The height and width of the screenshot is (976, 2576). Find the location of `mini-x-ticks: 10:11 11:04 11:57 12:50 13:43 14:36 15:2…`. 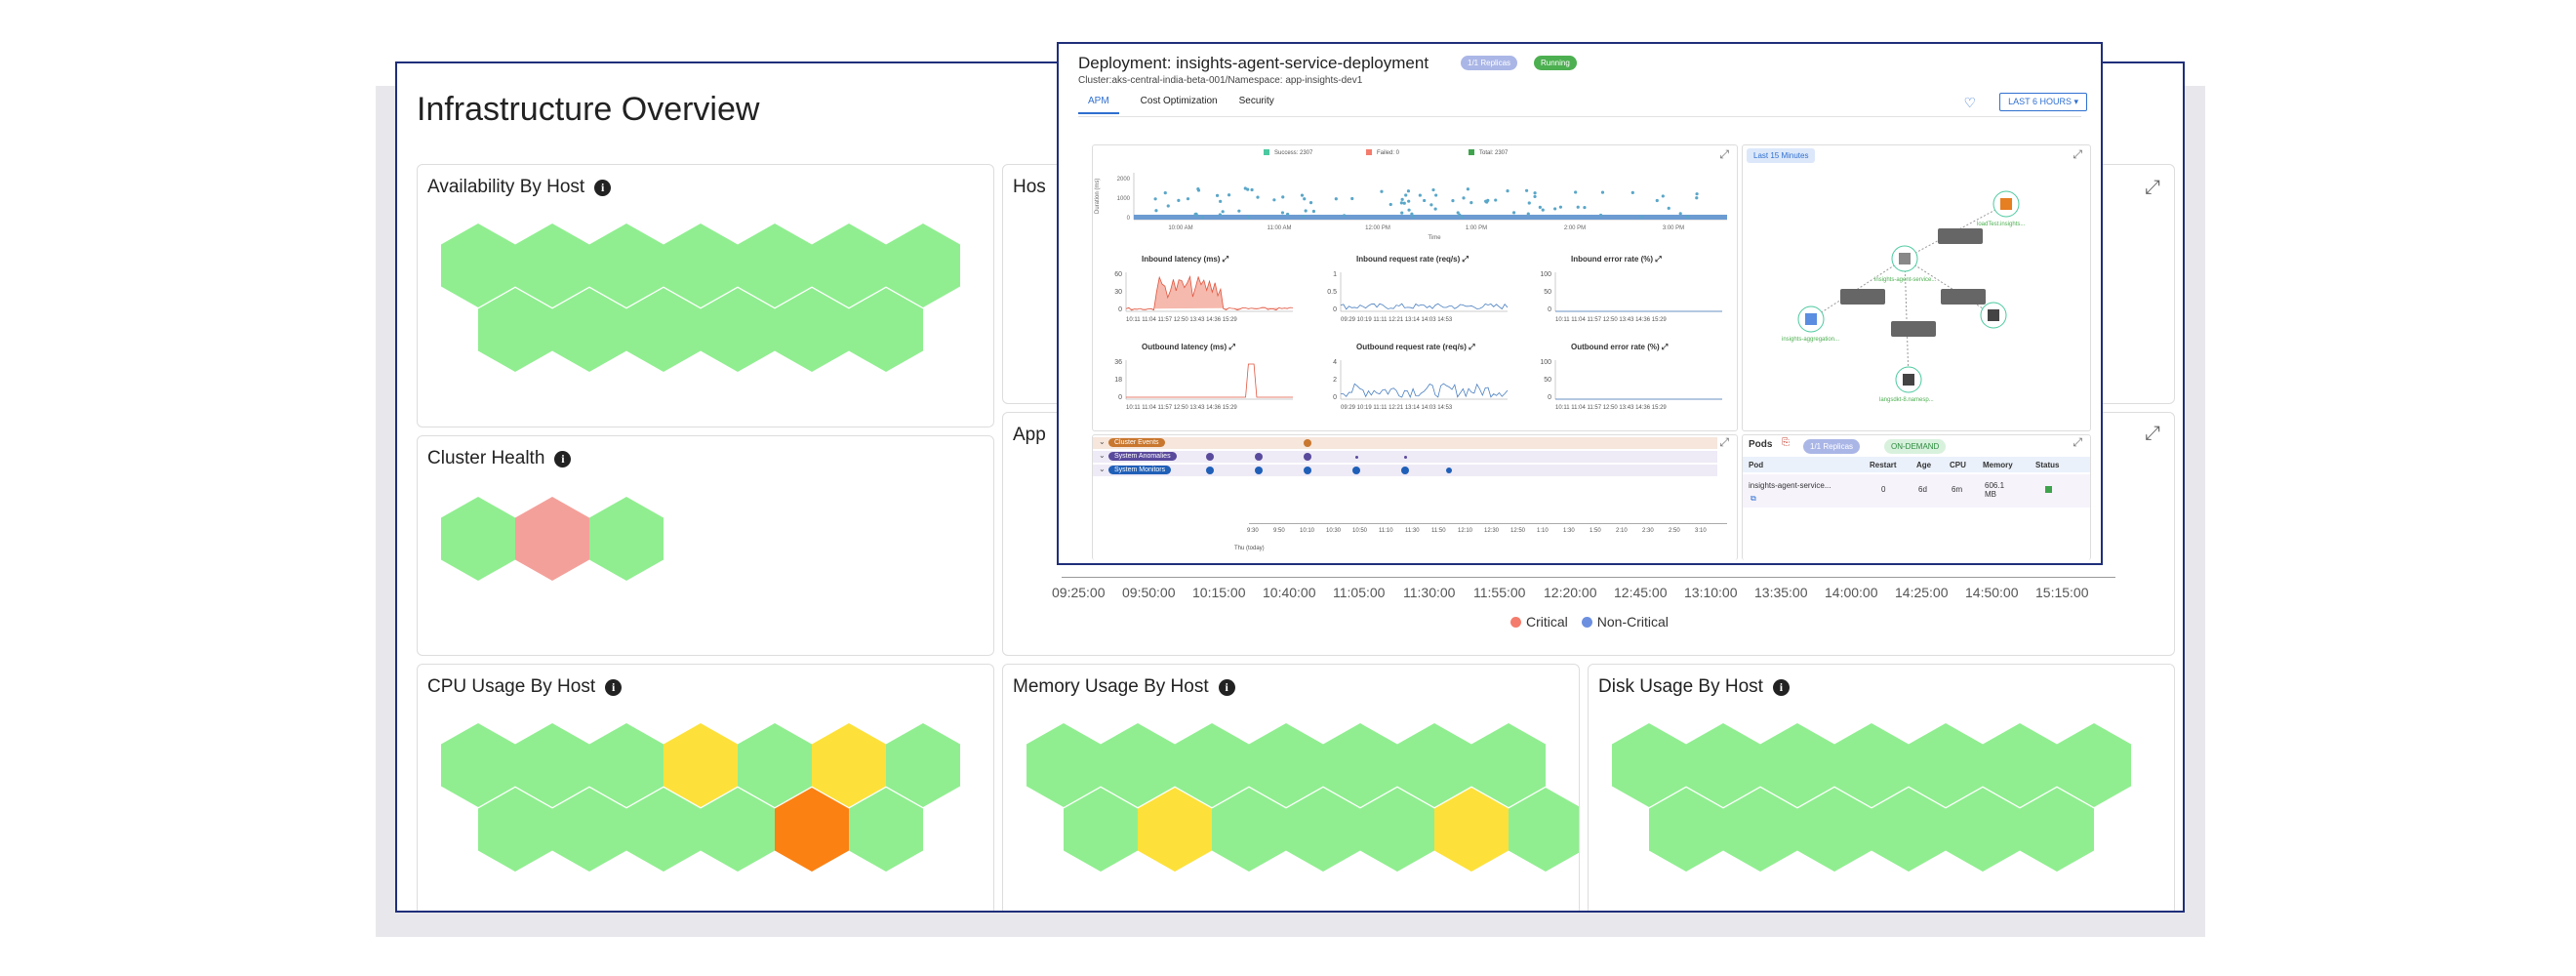

mini-x-ticks: 10:11 11:04 11:57 12:50 13:43 14:36 15:2… is located at coordinates (1181, 408).